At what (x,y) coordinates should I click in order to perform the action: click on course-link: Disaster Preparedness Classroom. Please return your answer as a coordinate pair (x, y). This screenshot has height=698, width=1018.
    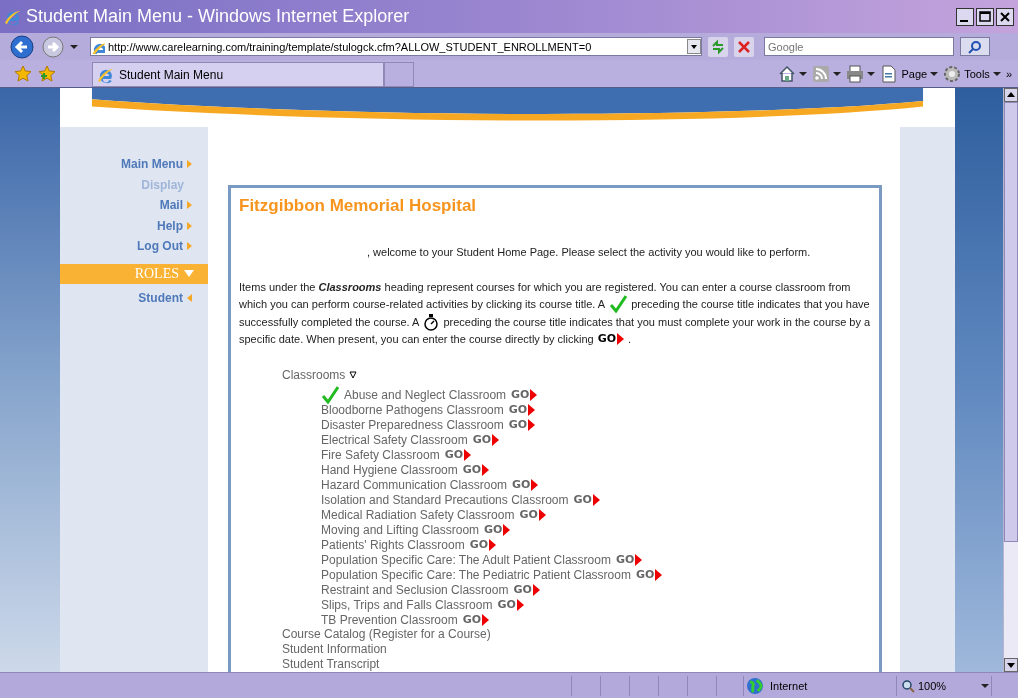
    Looking at the image, I should click on (412, 424).